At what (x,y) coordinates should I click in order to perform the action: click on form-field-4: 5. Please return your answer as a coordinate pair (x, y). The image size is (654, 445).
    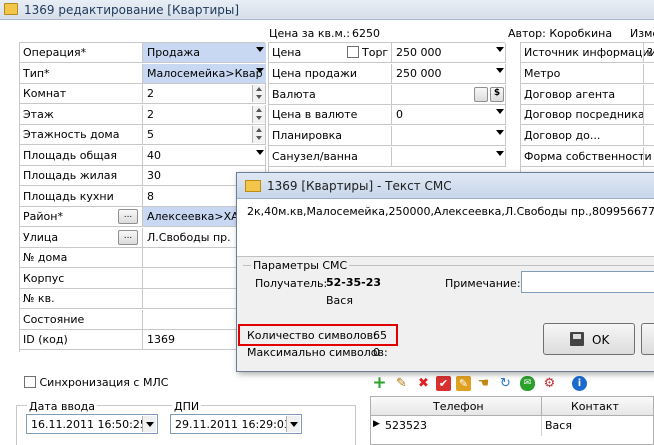
    Looking at the image, I should click on (204, 134).